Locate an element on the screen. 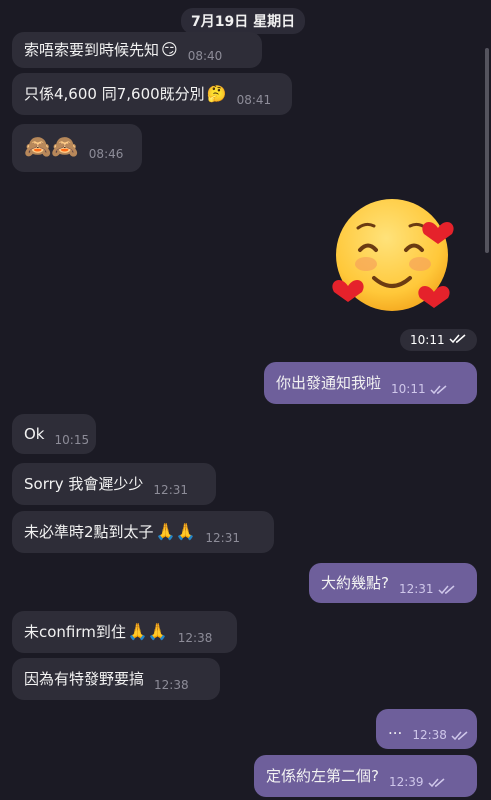 The width and height of the screenshot is (491, 800). message-incoming: Sorry 我會遲少少 12:31 is located at coordinates (114, 484).